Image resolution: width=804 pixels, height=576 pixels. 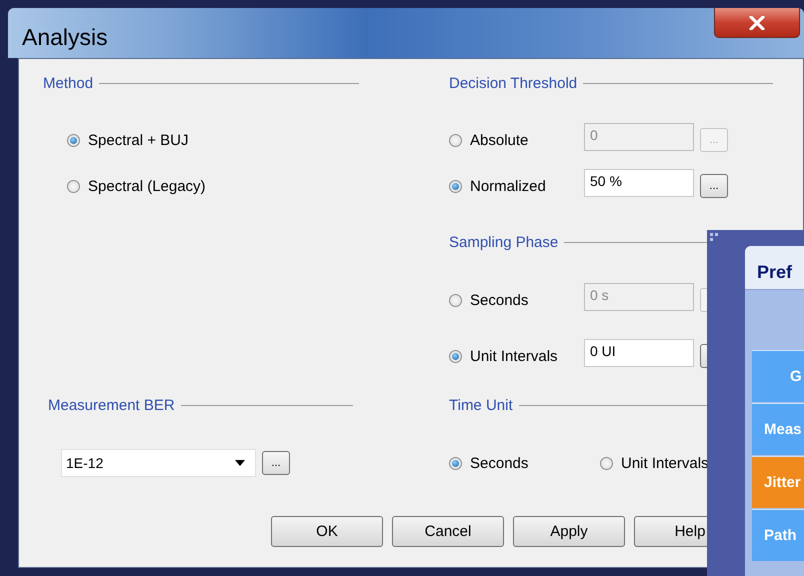 I want to click on close-icon, so click(x=757, y=23).